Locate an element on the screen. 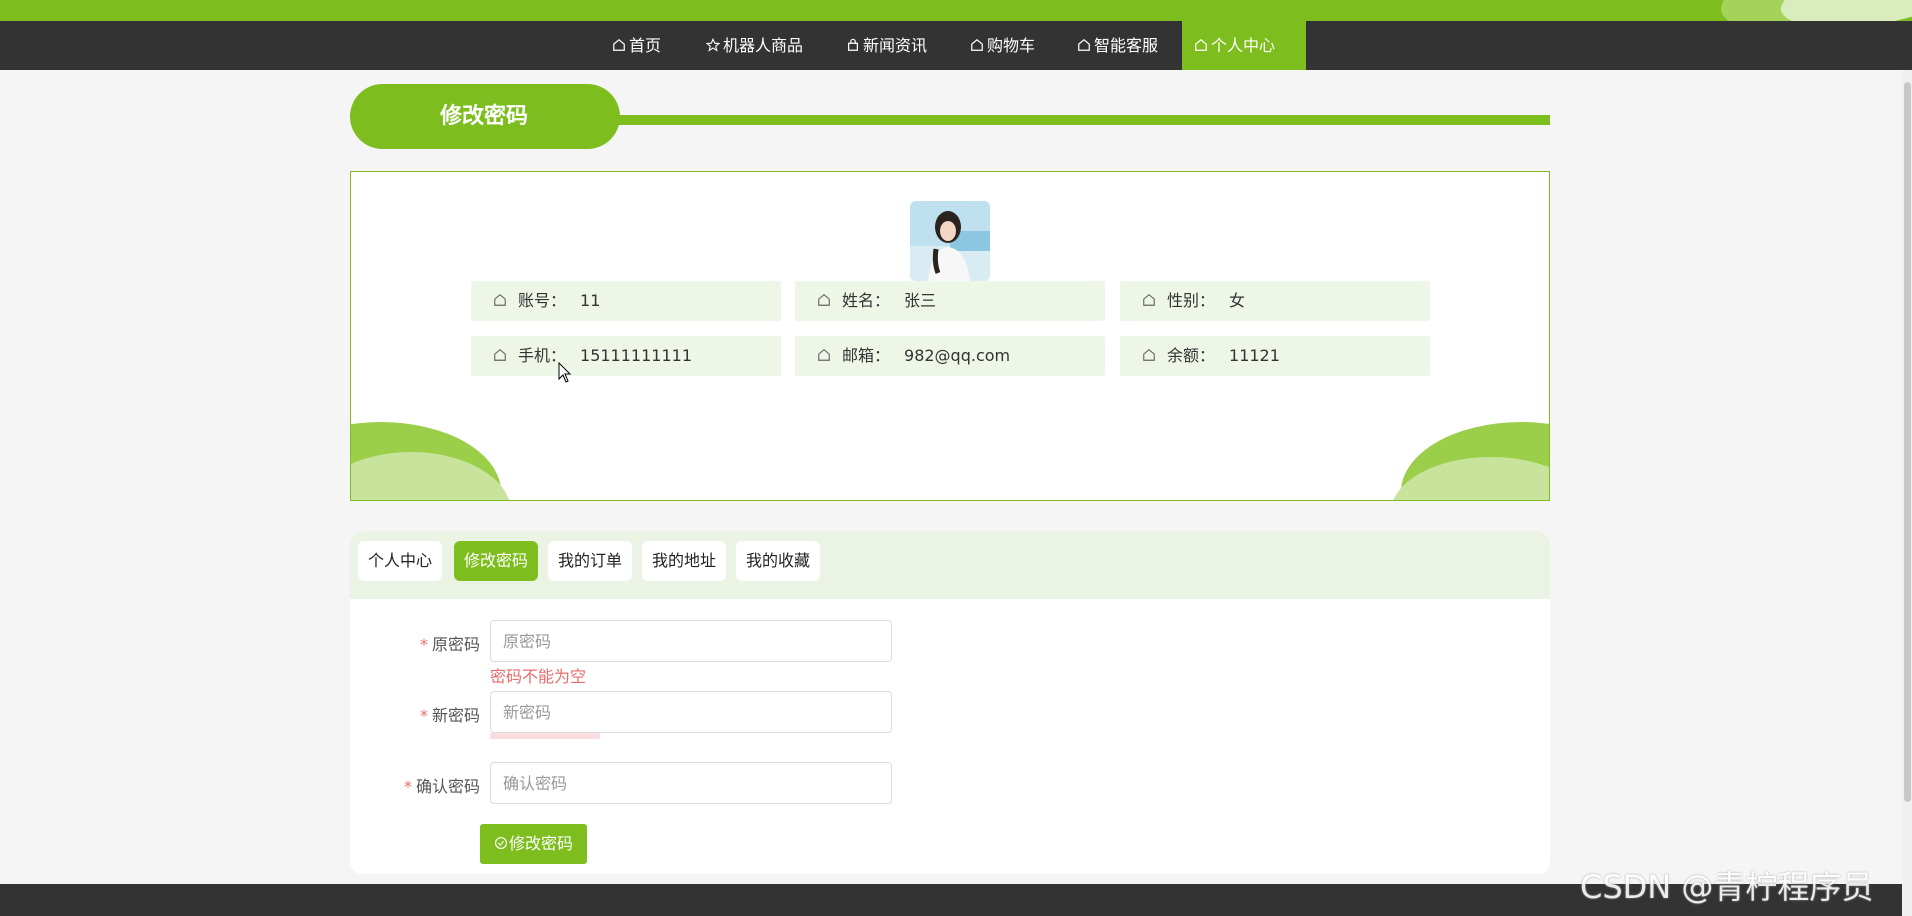  field-label: 账号： is located at coordinates (542, 300).